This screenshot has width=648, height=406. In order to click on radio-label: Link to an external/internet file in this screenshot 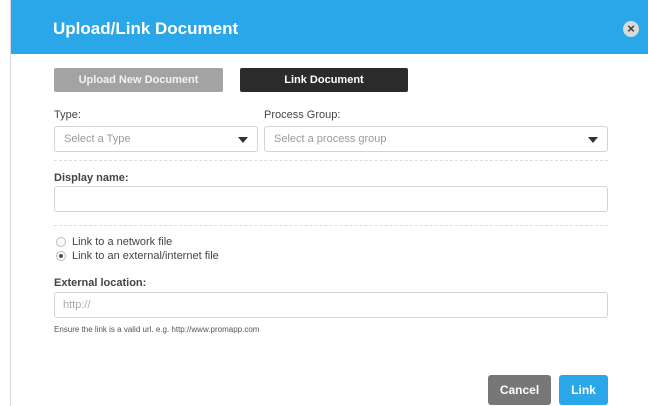, I will do `click(145, 256)`.